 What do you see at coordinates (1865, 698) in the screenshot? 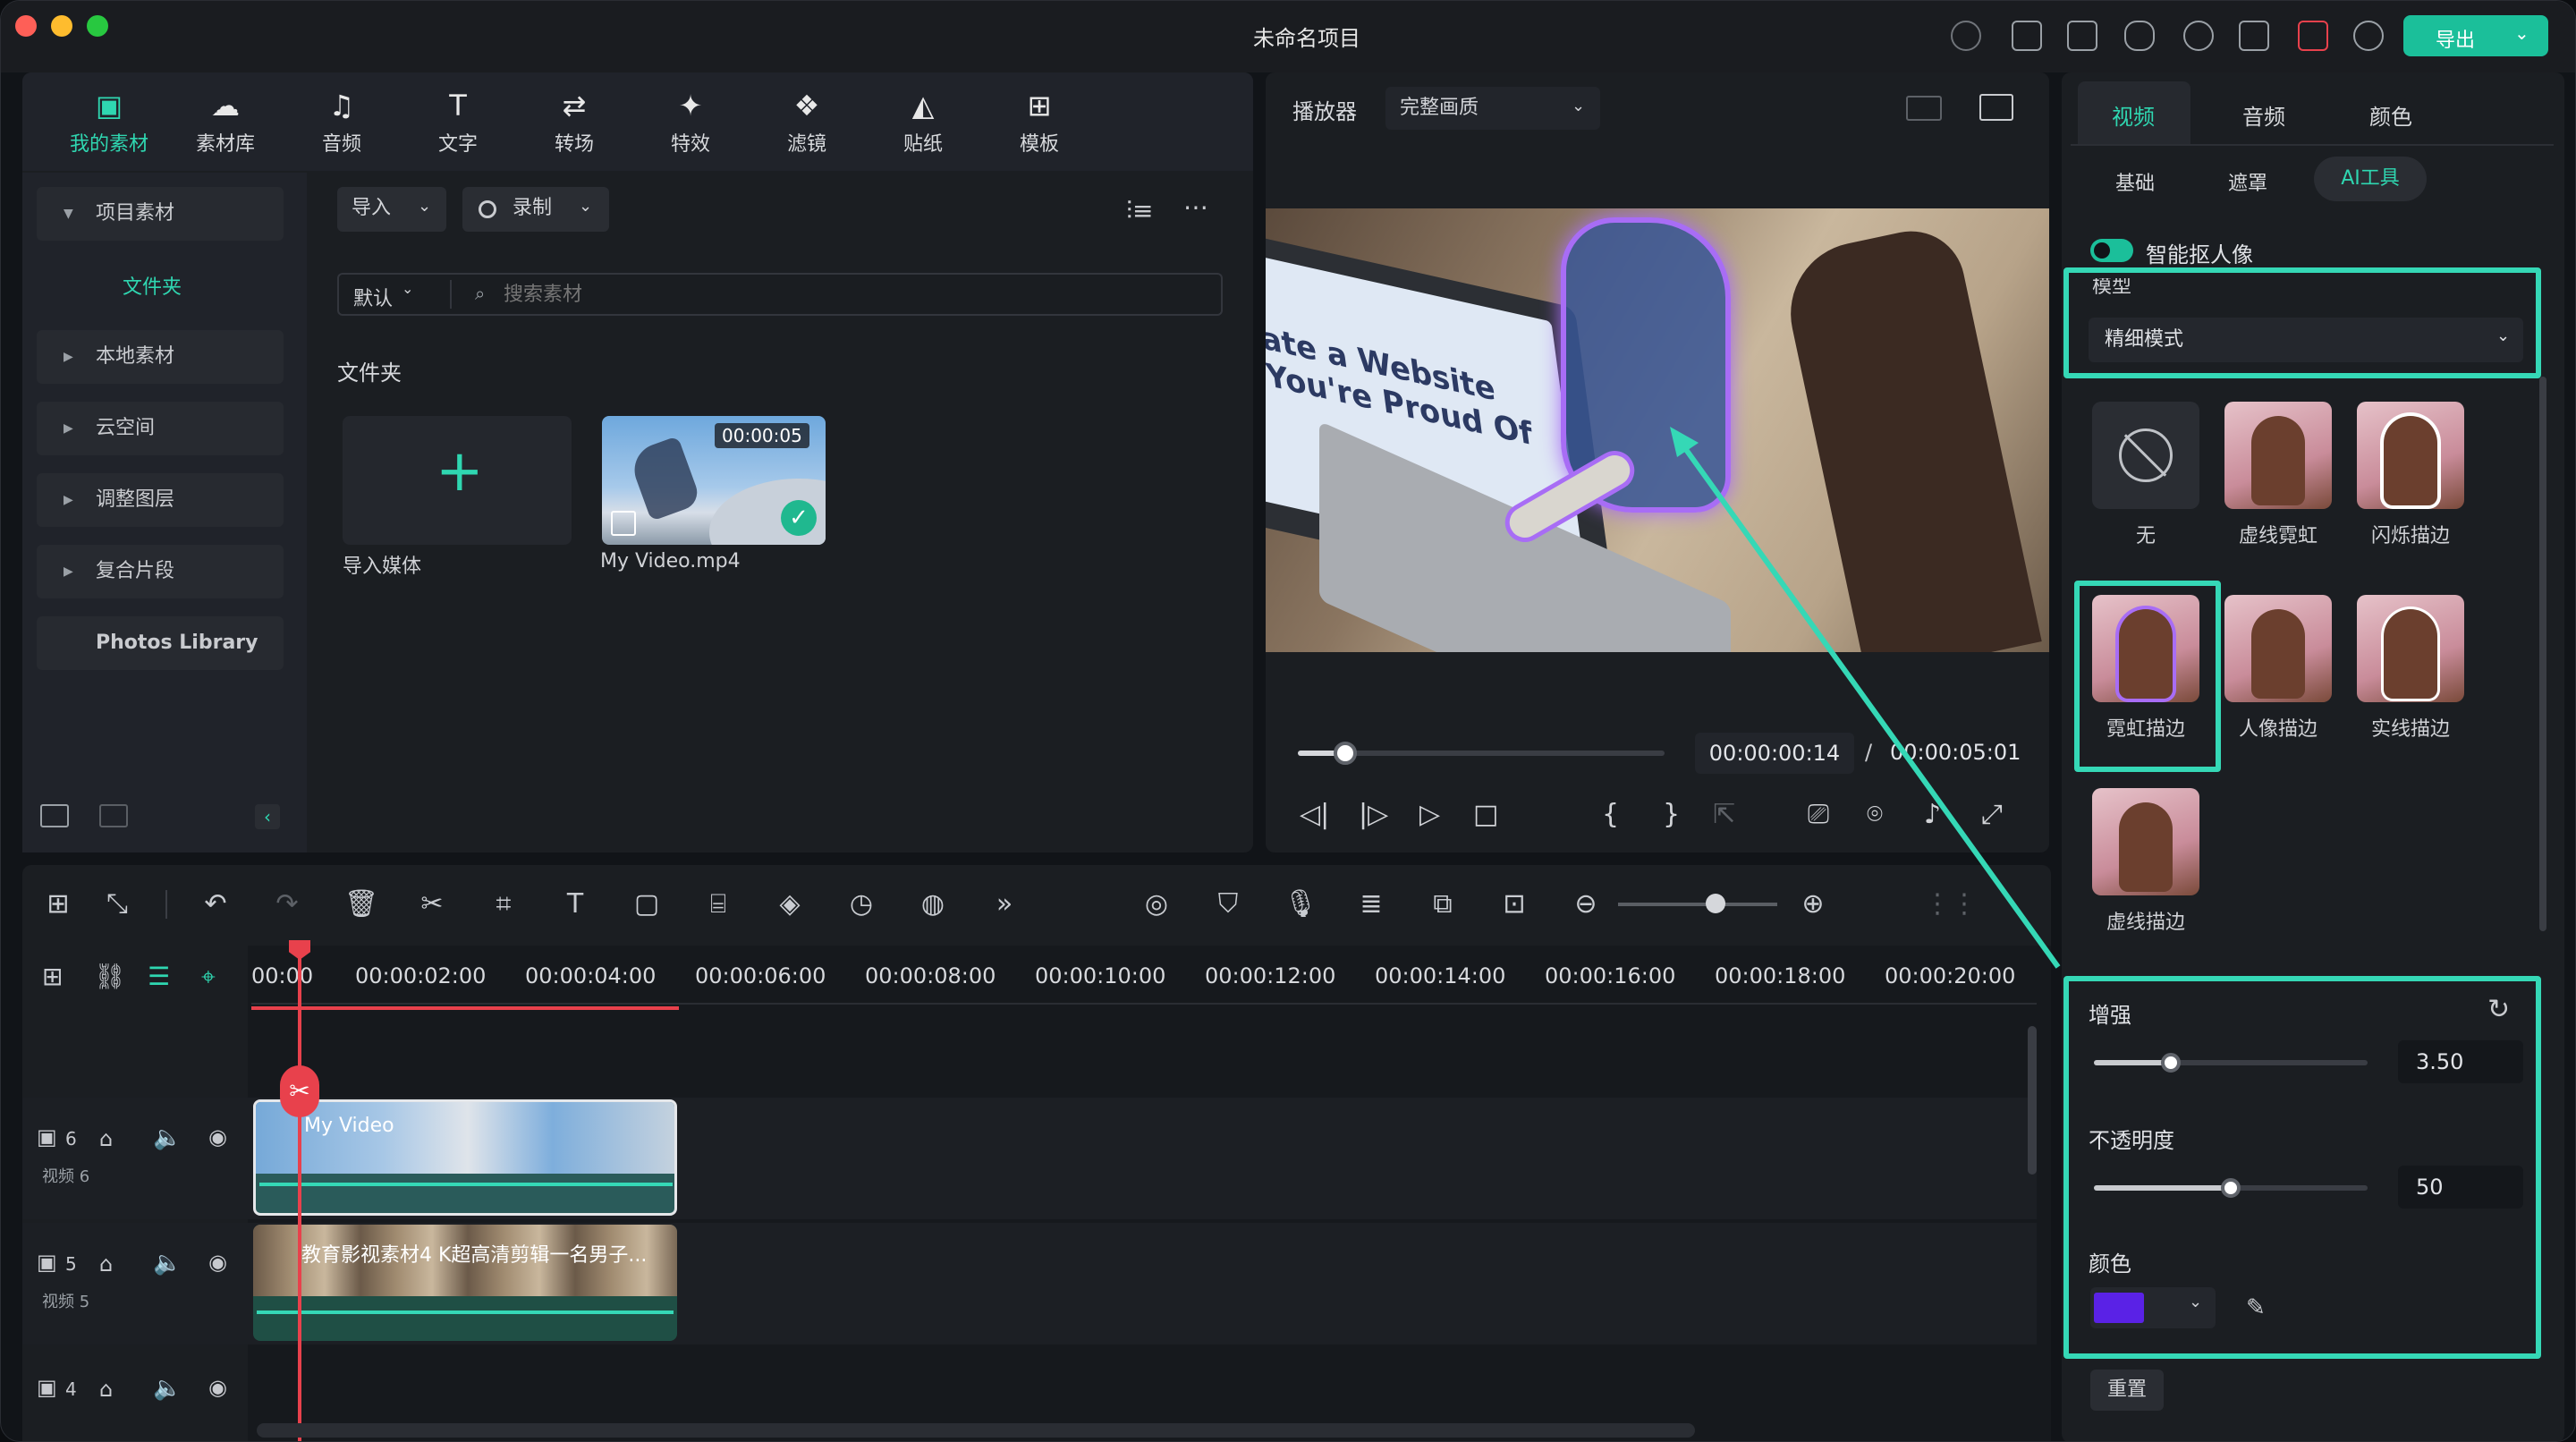
I see `annotation-arrow` at bounding box center [1865, 698].